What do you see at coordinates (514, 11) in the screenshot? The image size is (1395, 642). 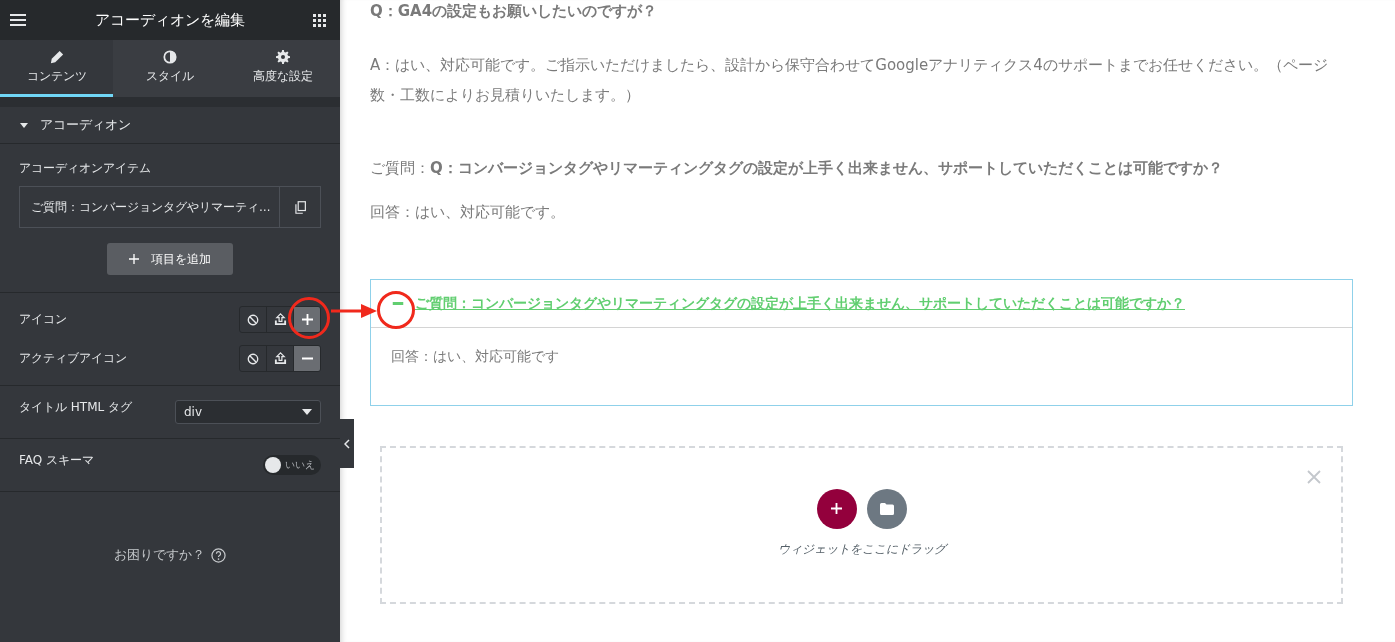 I see `paragraph-heading: Q：GA4の設定もお願いしたいのですが？` at bounding box center [514, 11].